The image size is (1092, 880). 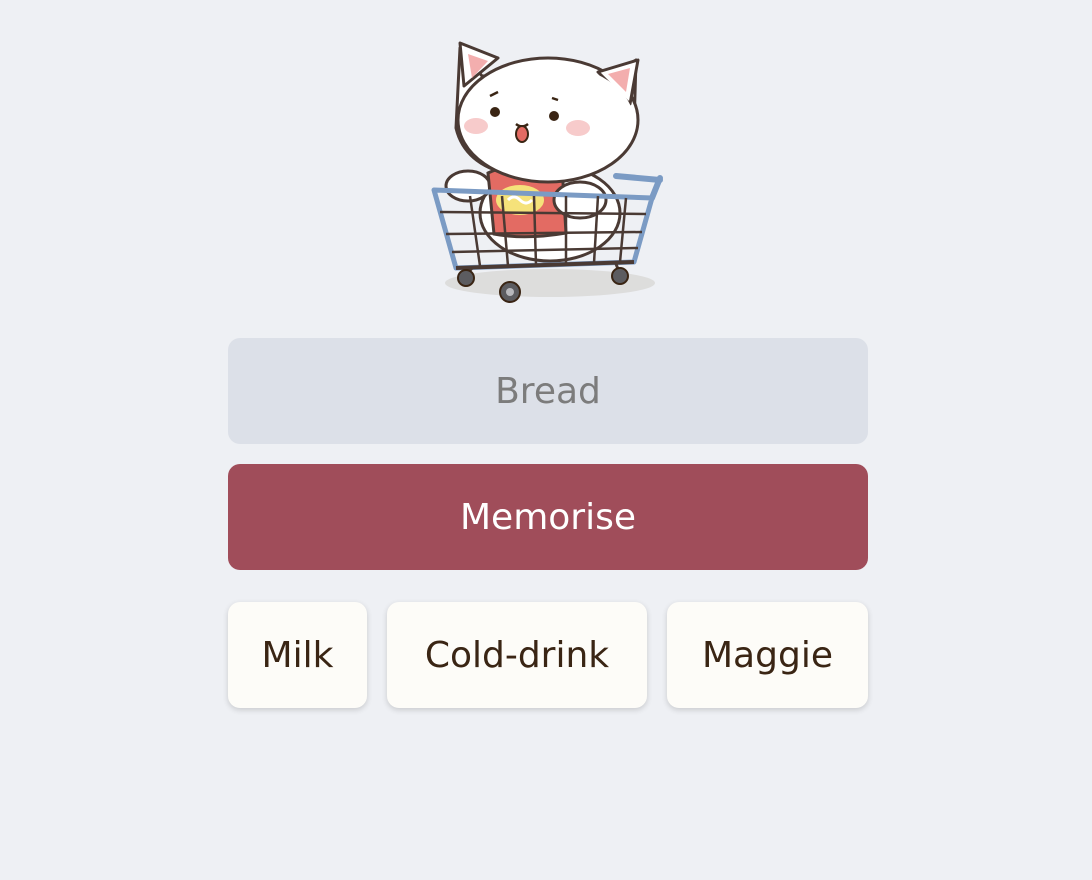 I want to click on item-chip-cold-drink: Cold-drink, so click(x=517, y=655).